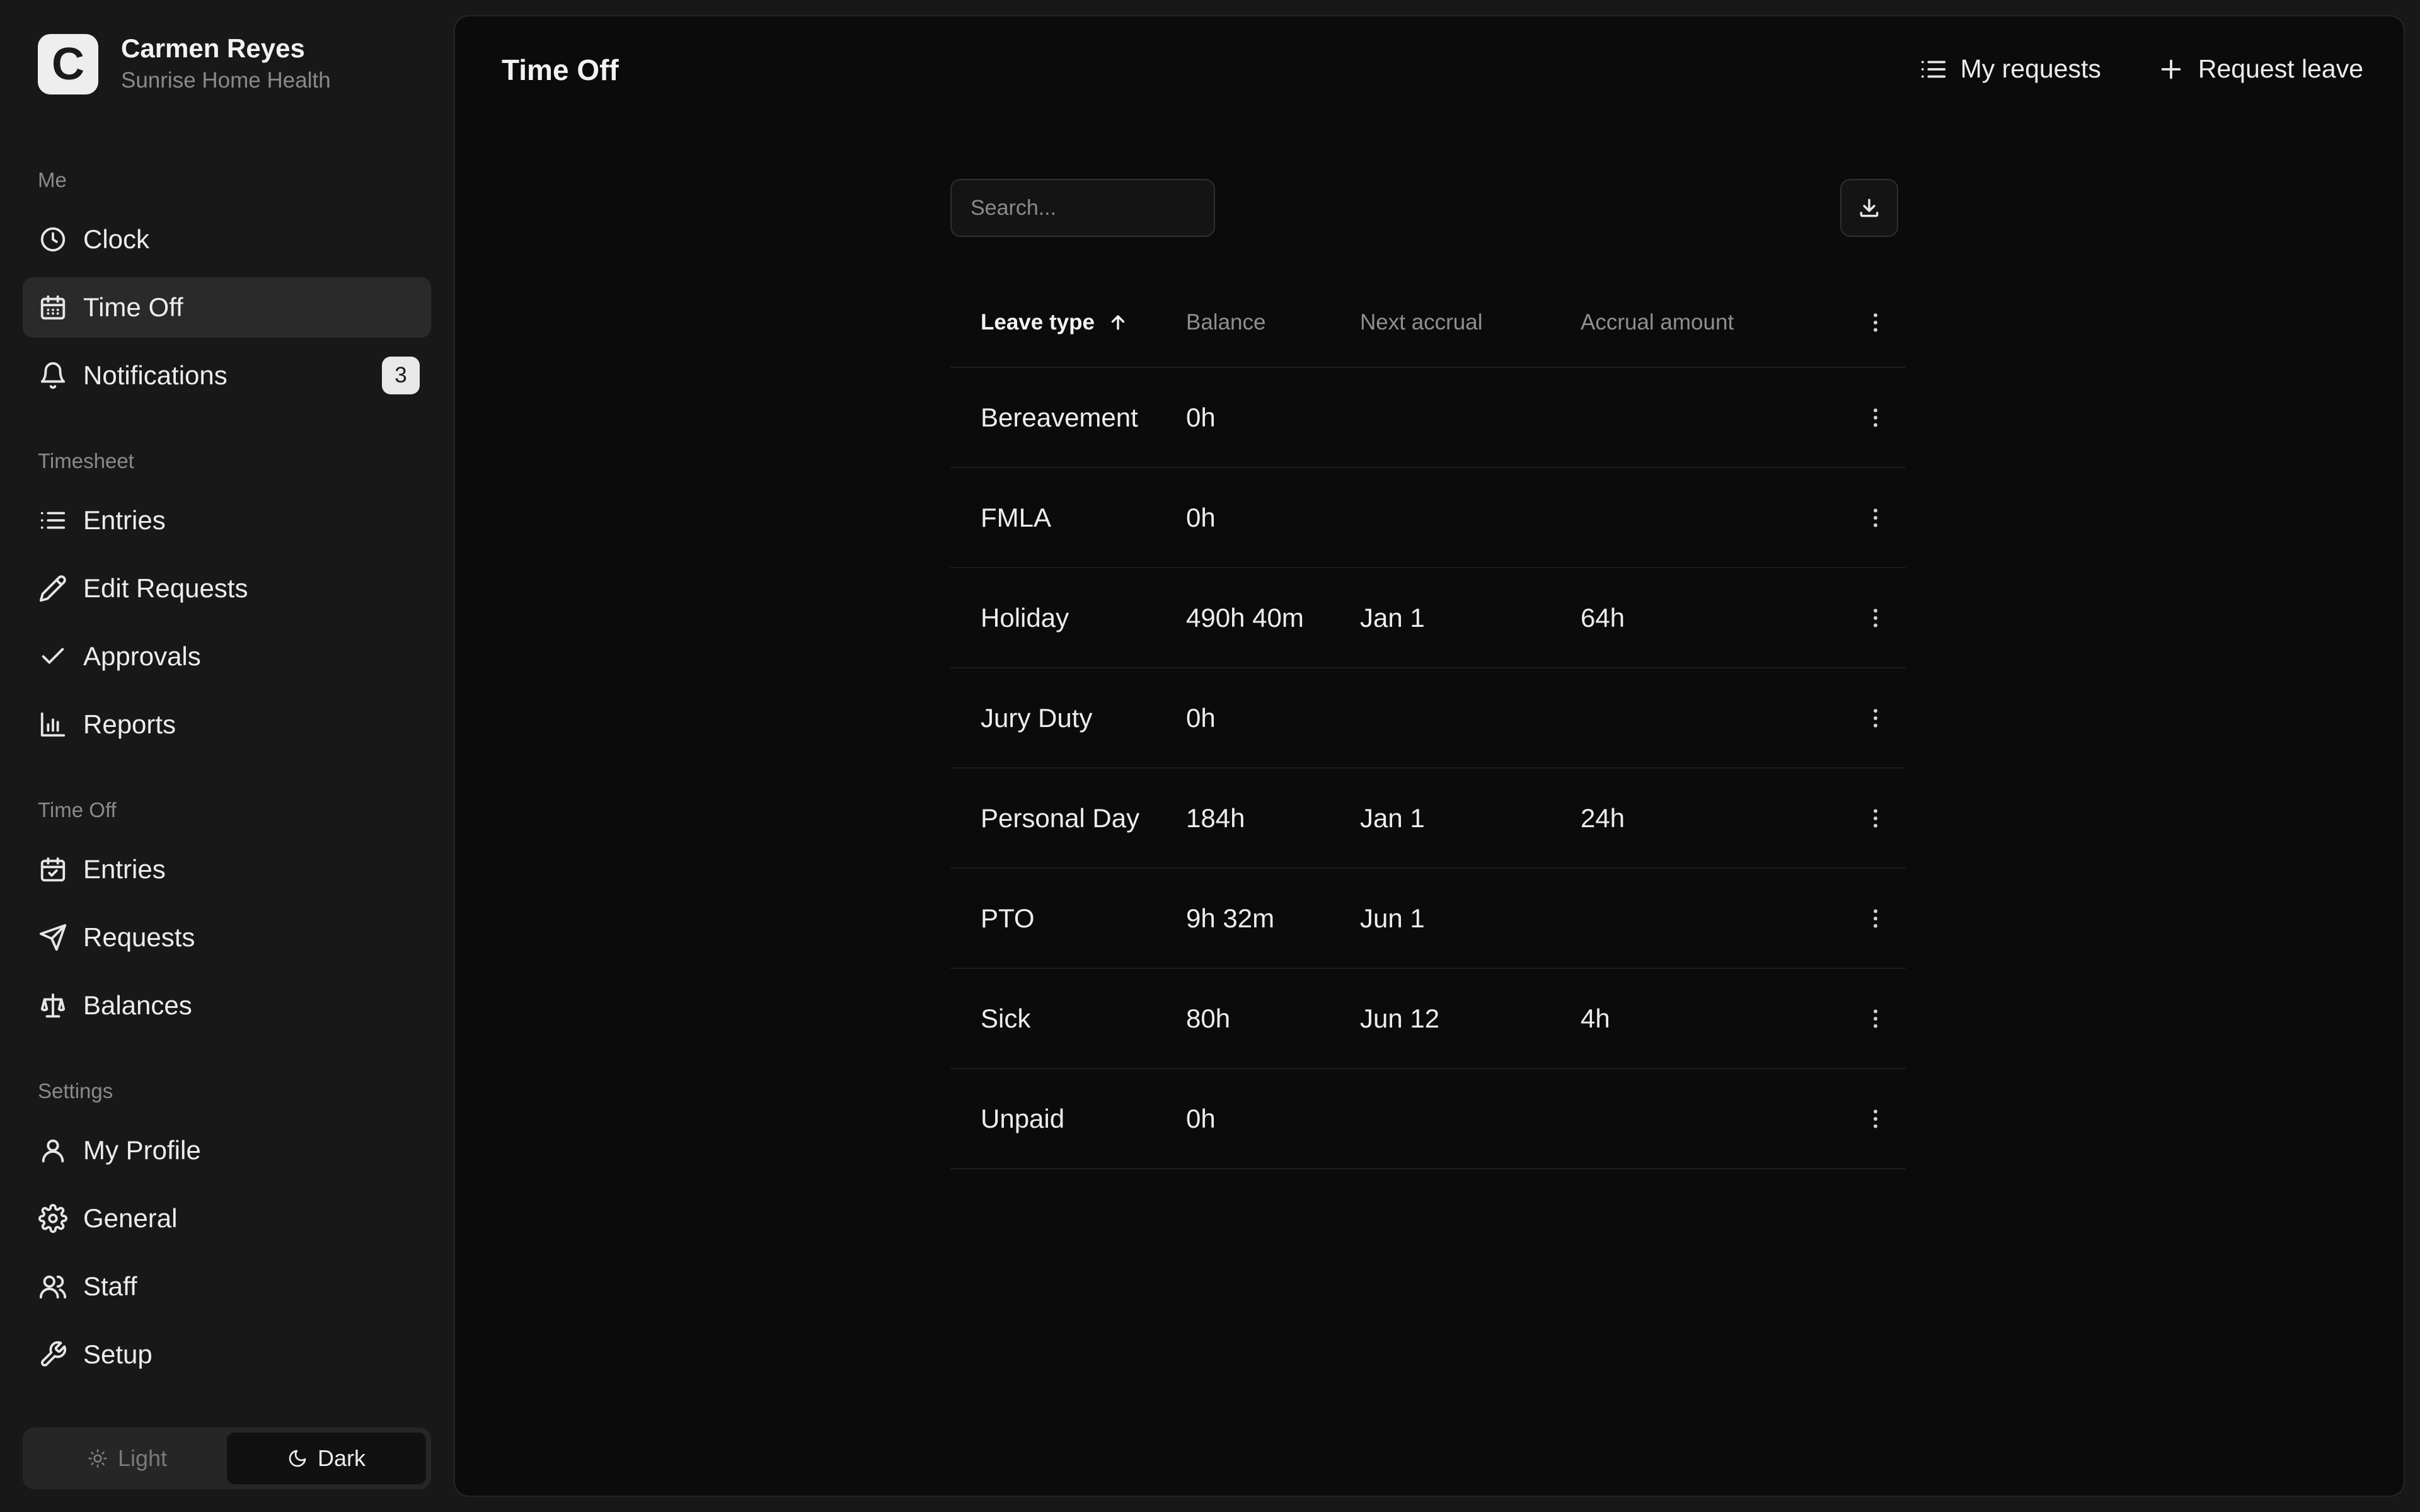 The width and height of the screenshot is (2420, 1512). I want to click on calendar-check-icon, so click(53, 869).